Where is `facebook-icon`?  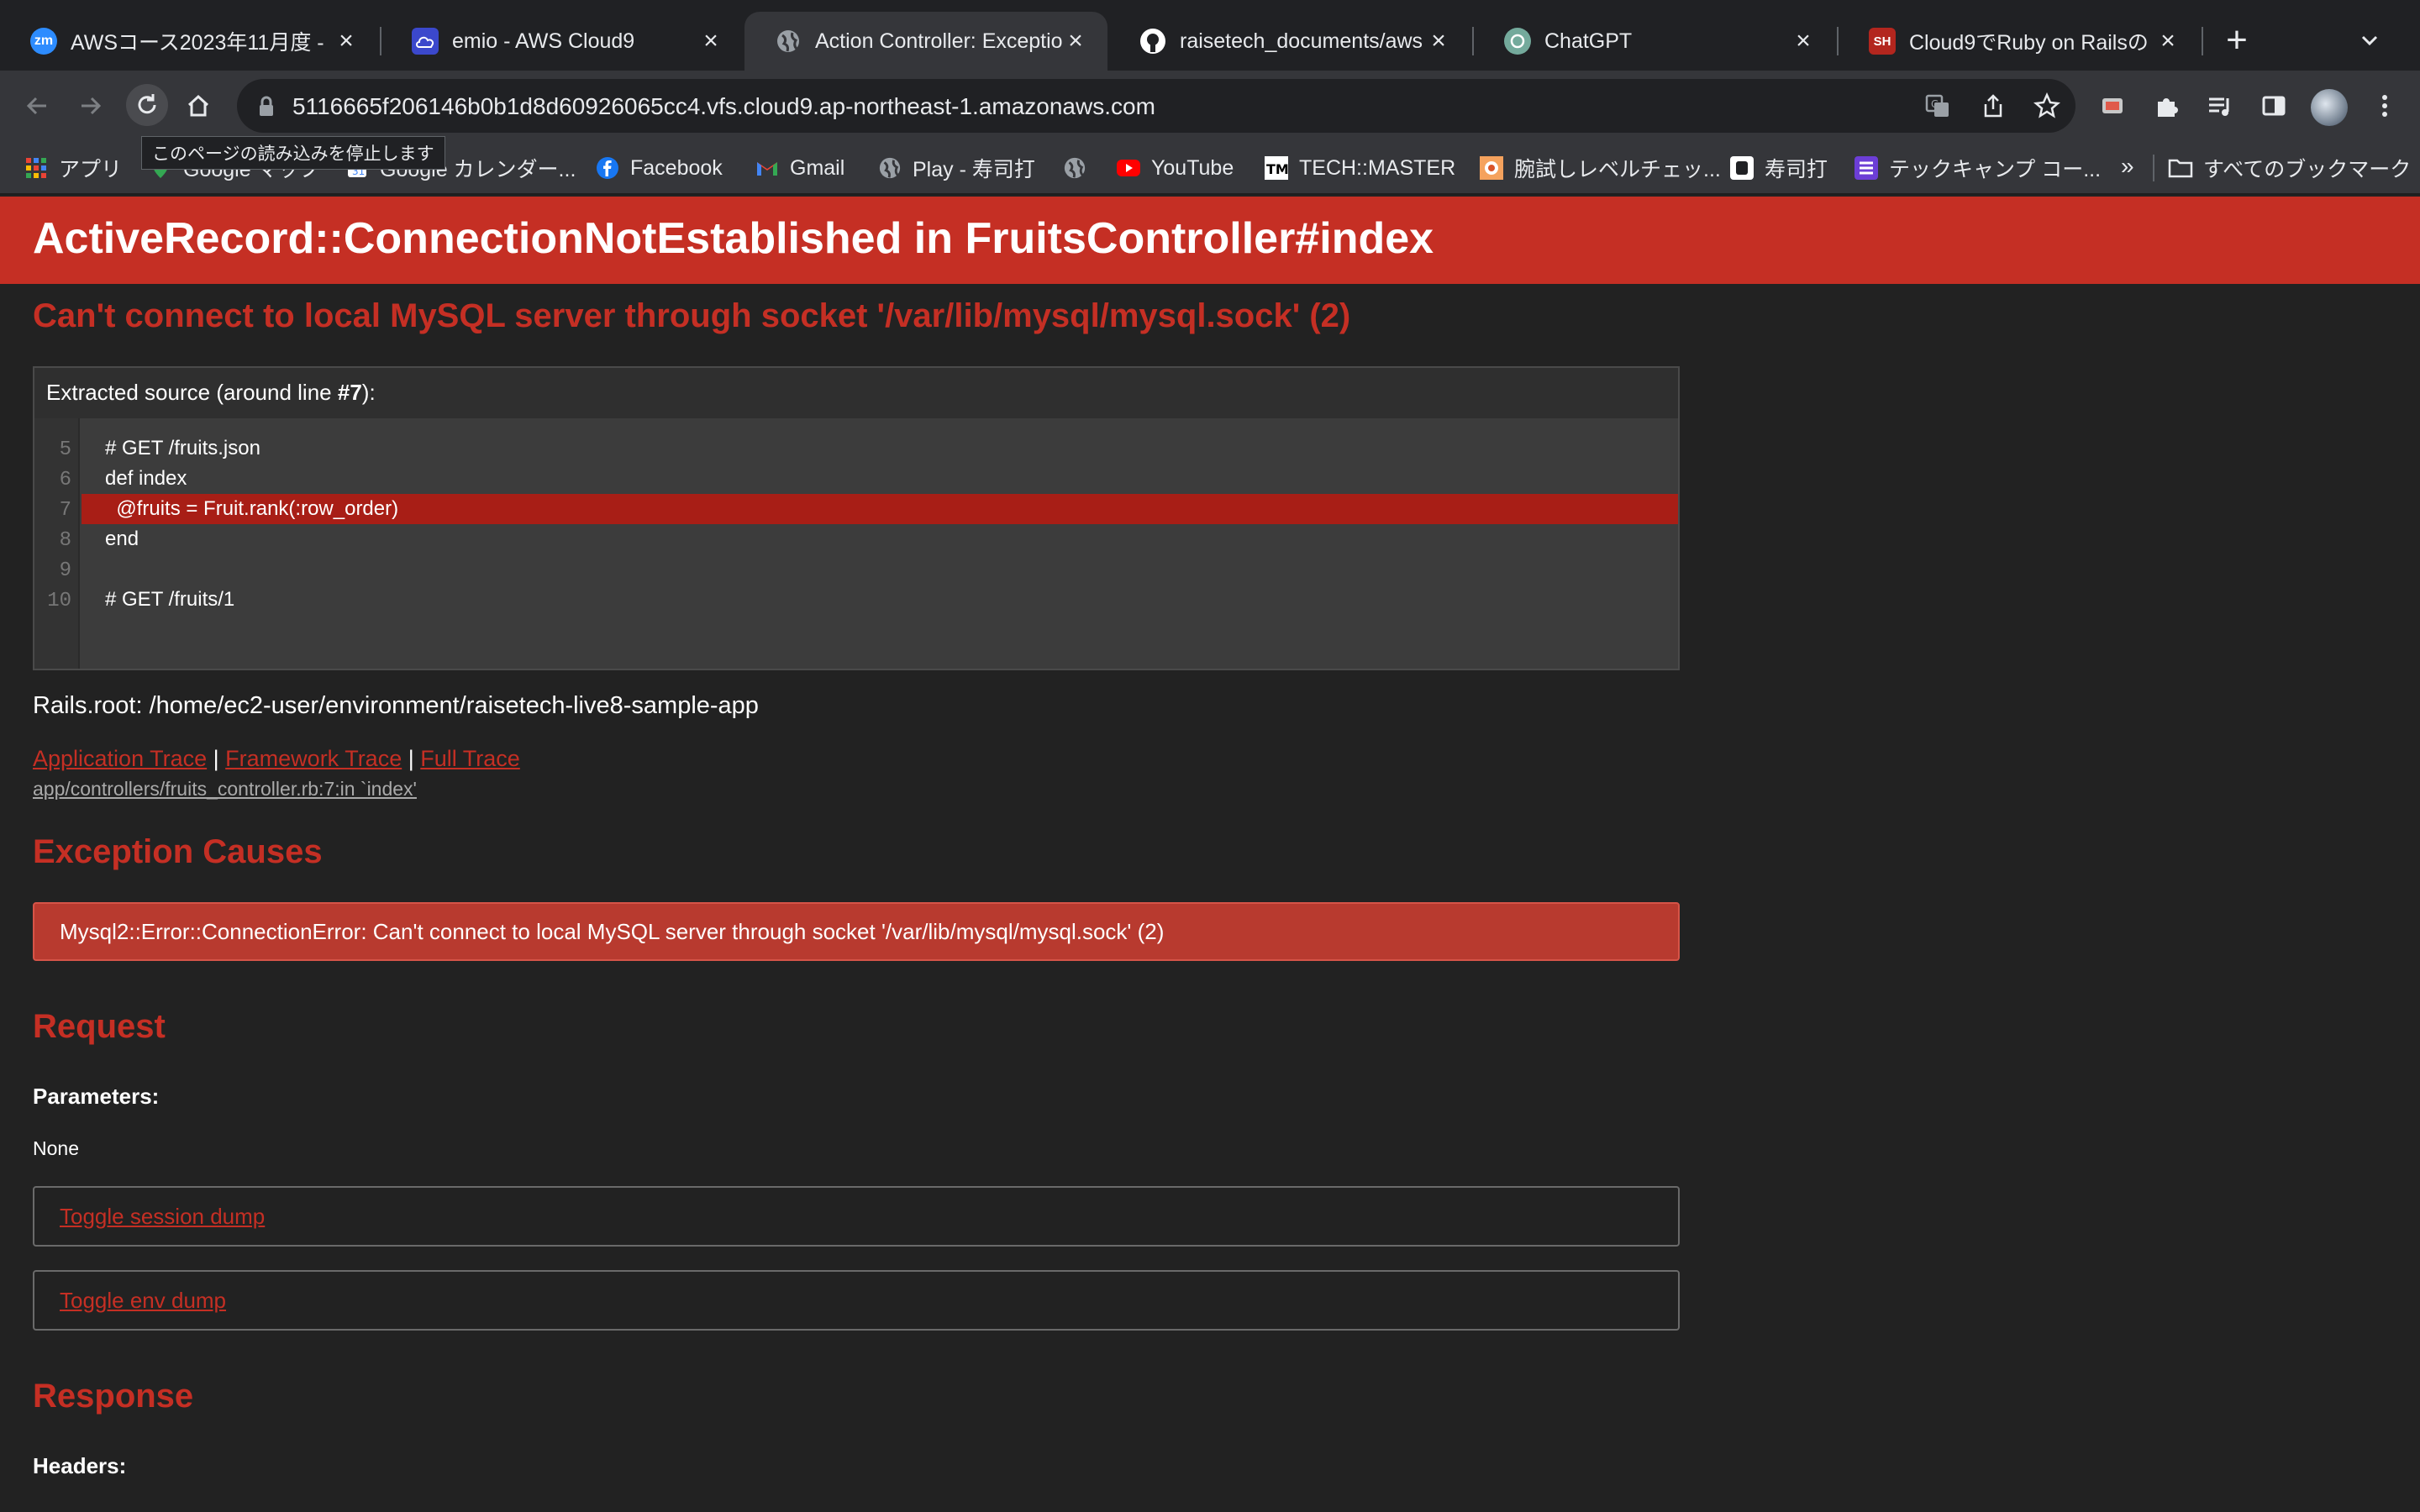 facebook-icon is located at coordinates (607, 168).